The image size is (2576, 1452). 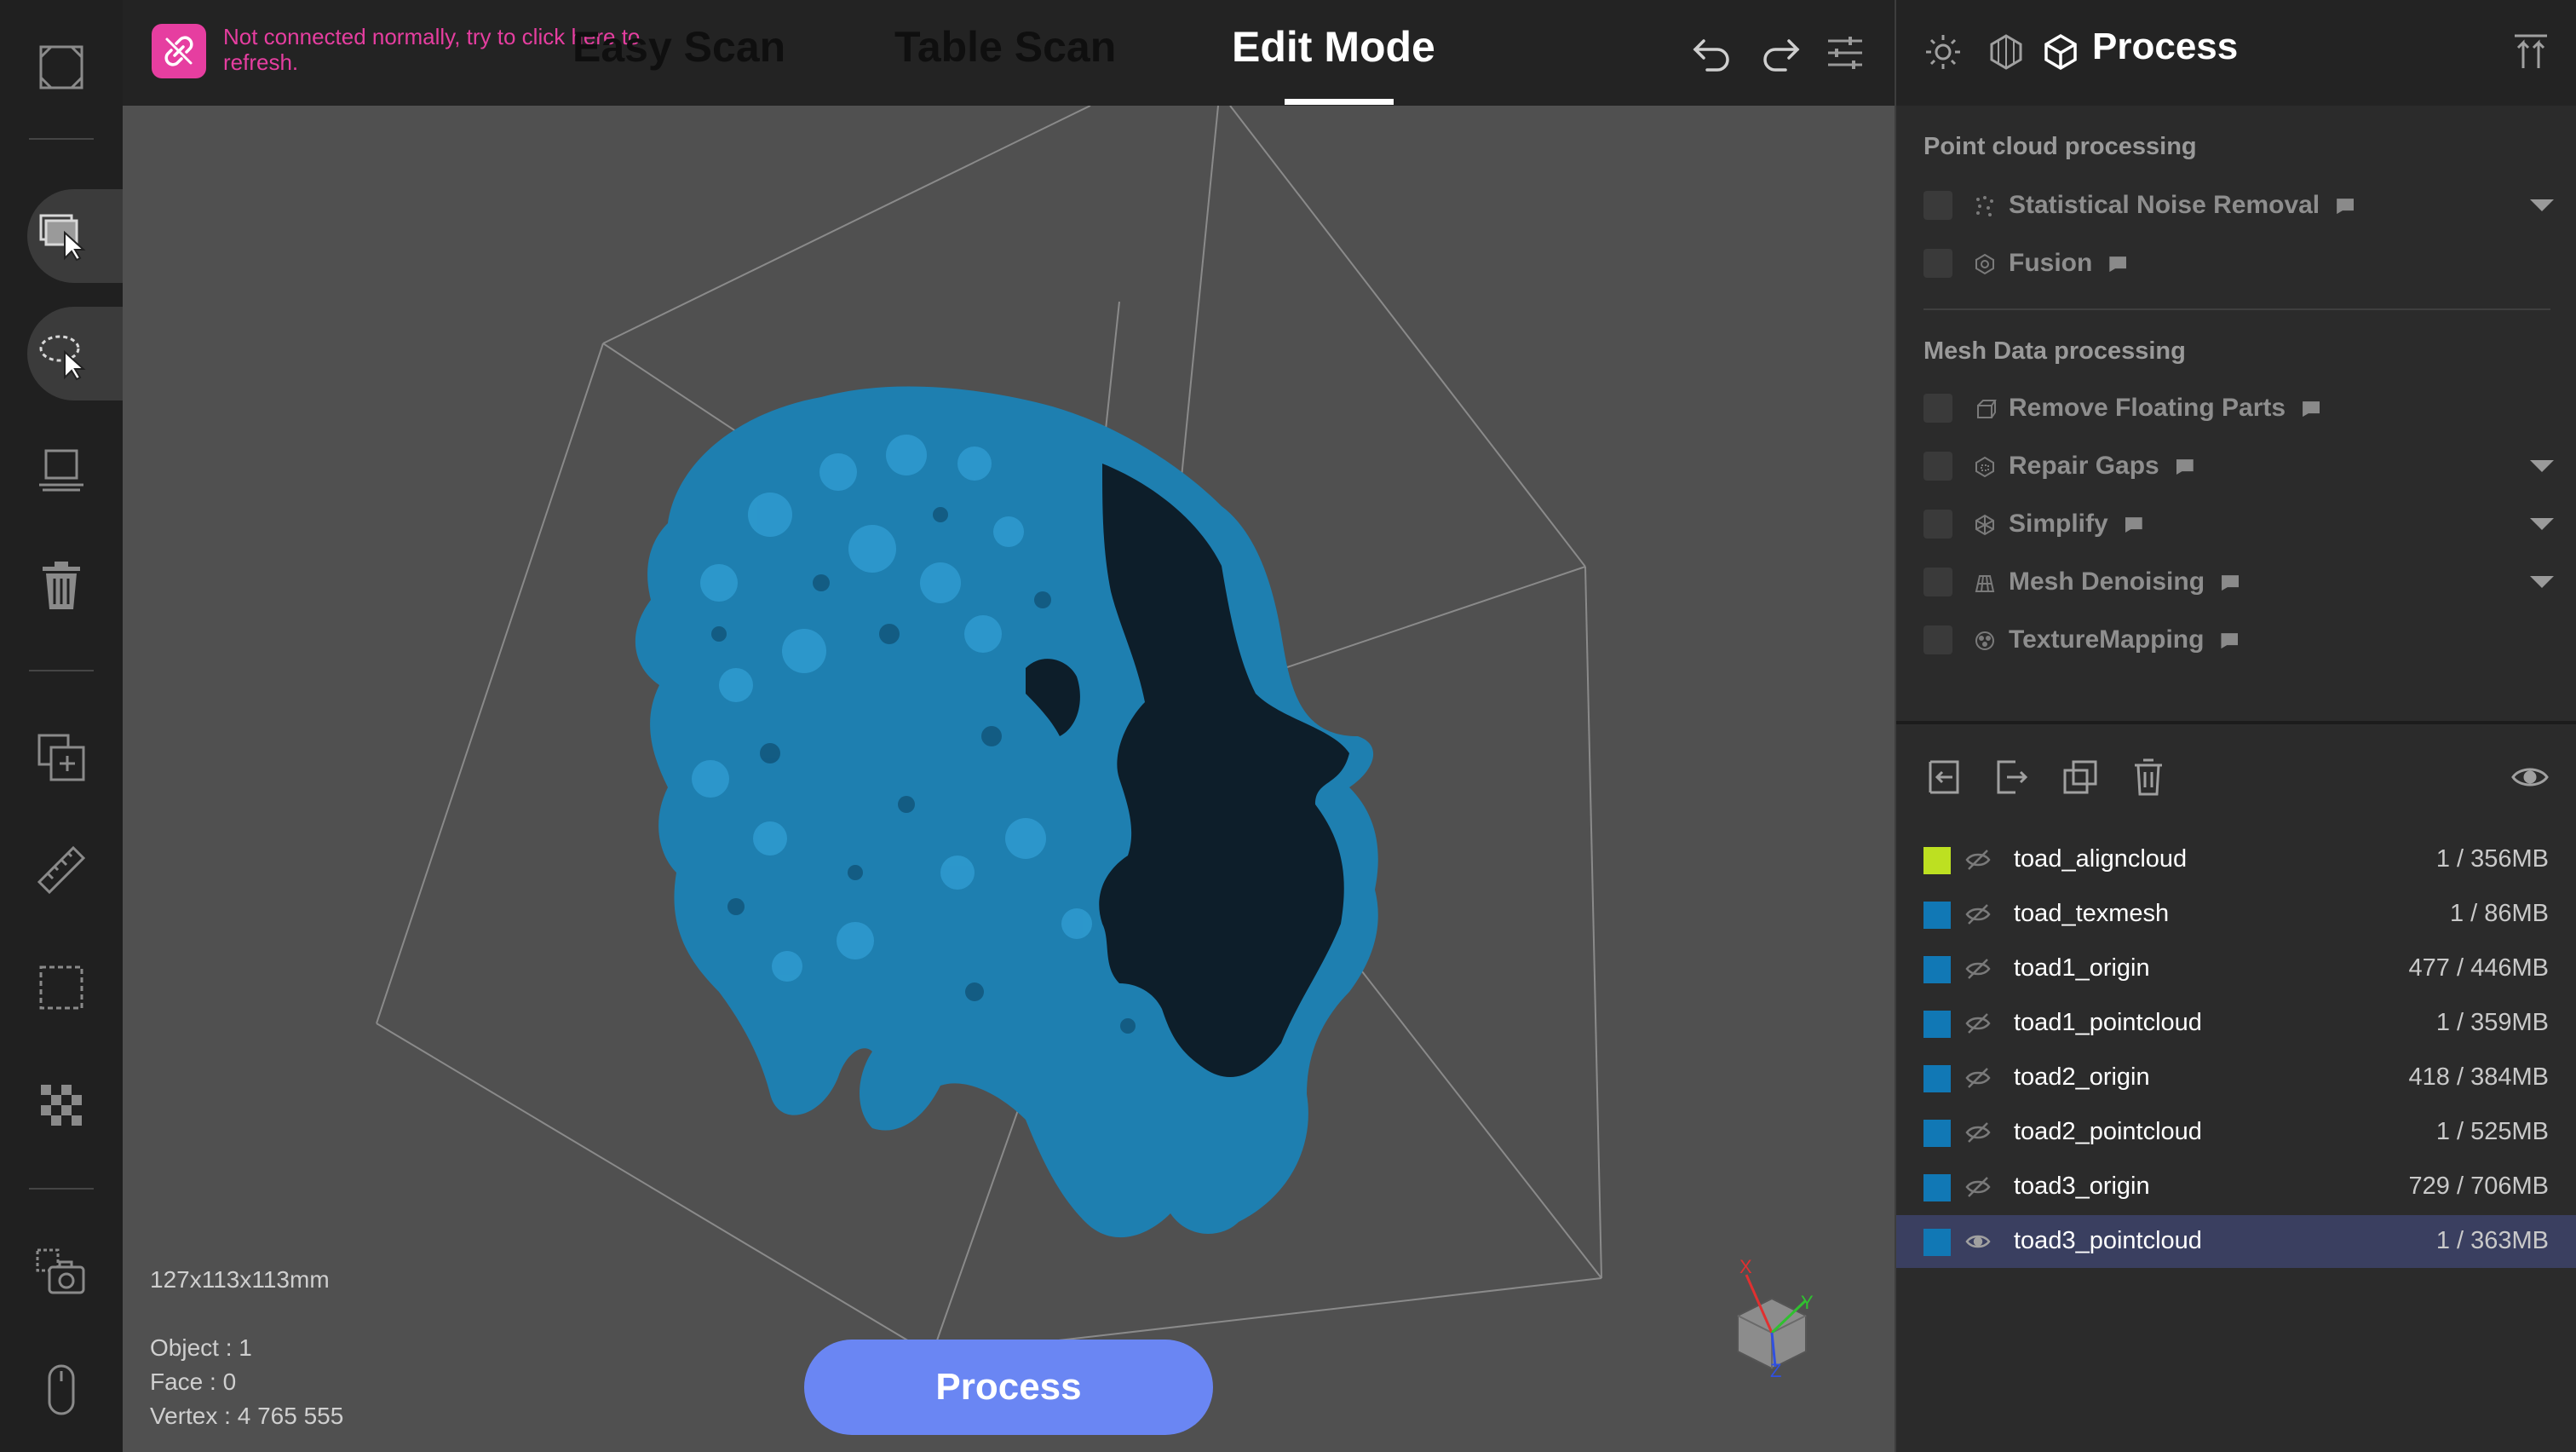 I want to click on panel-splitter, so click(x=2236, y=723).